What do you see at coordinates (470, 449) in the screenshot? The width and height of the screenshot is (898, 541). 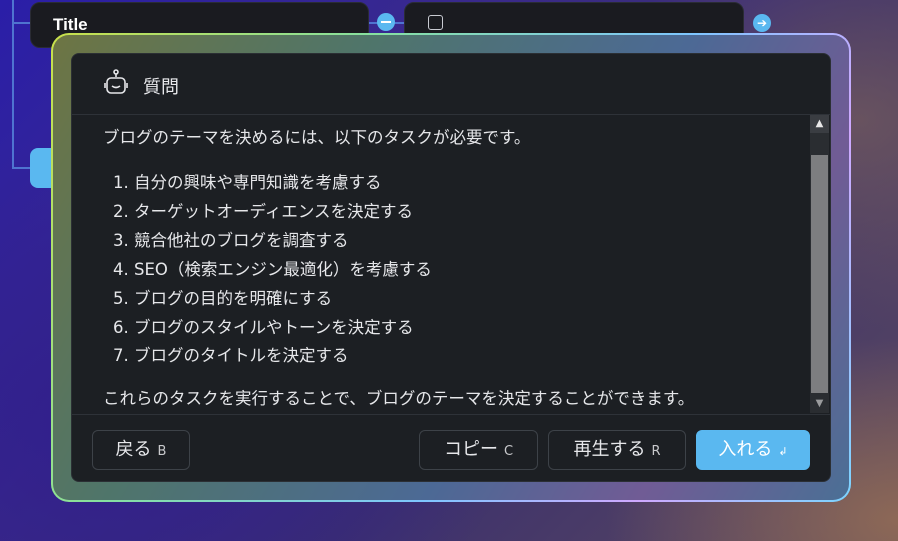 I see `copy-button-label: コピー` at bounding box center [470, 449].